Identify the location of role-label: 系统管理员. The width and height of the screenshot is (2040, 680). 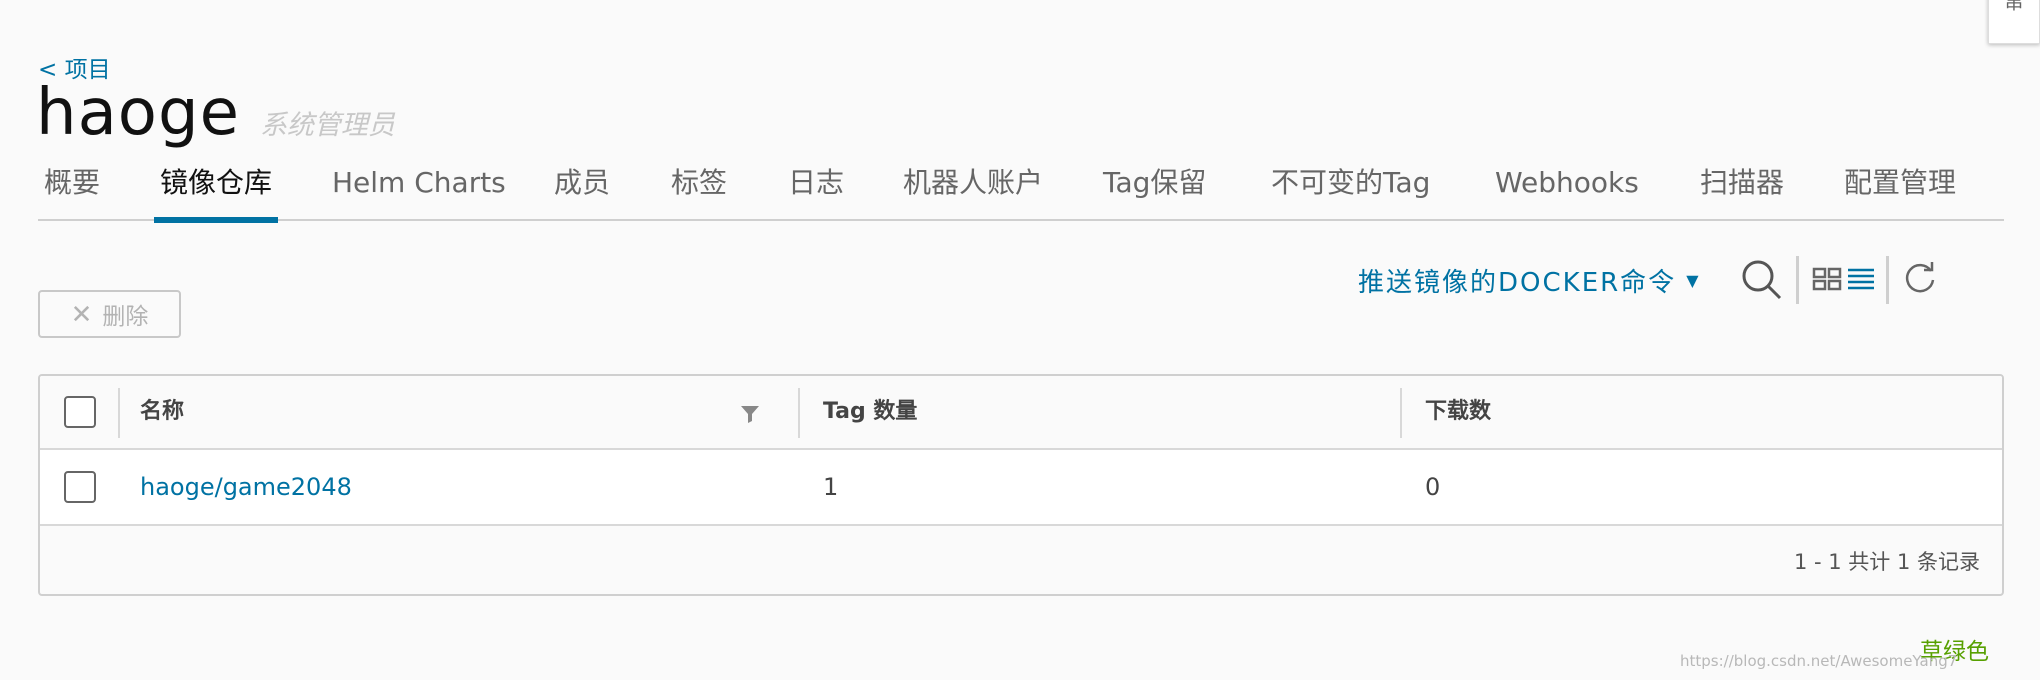
(327, 125).